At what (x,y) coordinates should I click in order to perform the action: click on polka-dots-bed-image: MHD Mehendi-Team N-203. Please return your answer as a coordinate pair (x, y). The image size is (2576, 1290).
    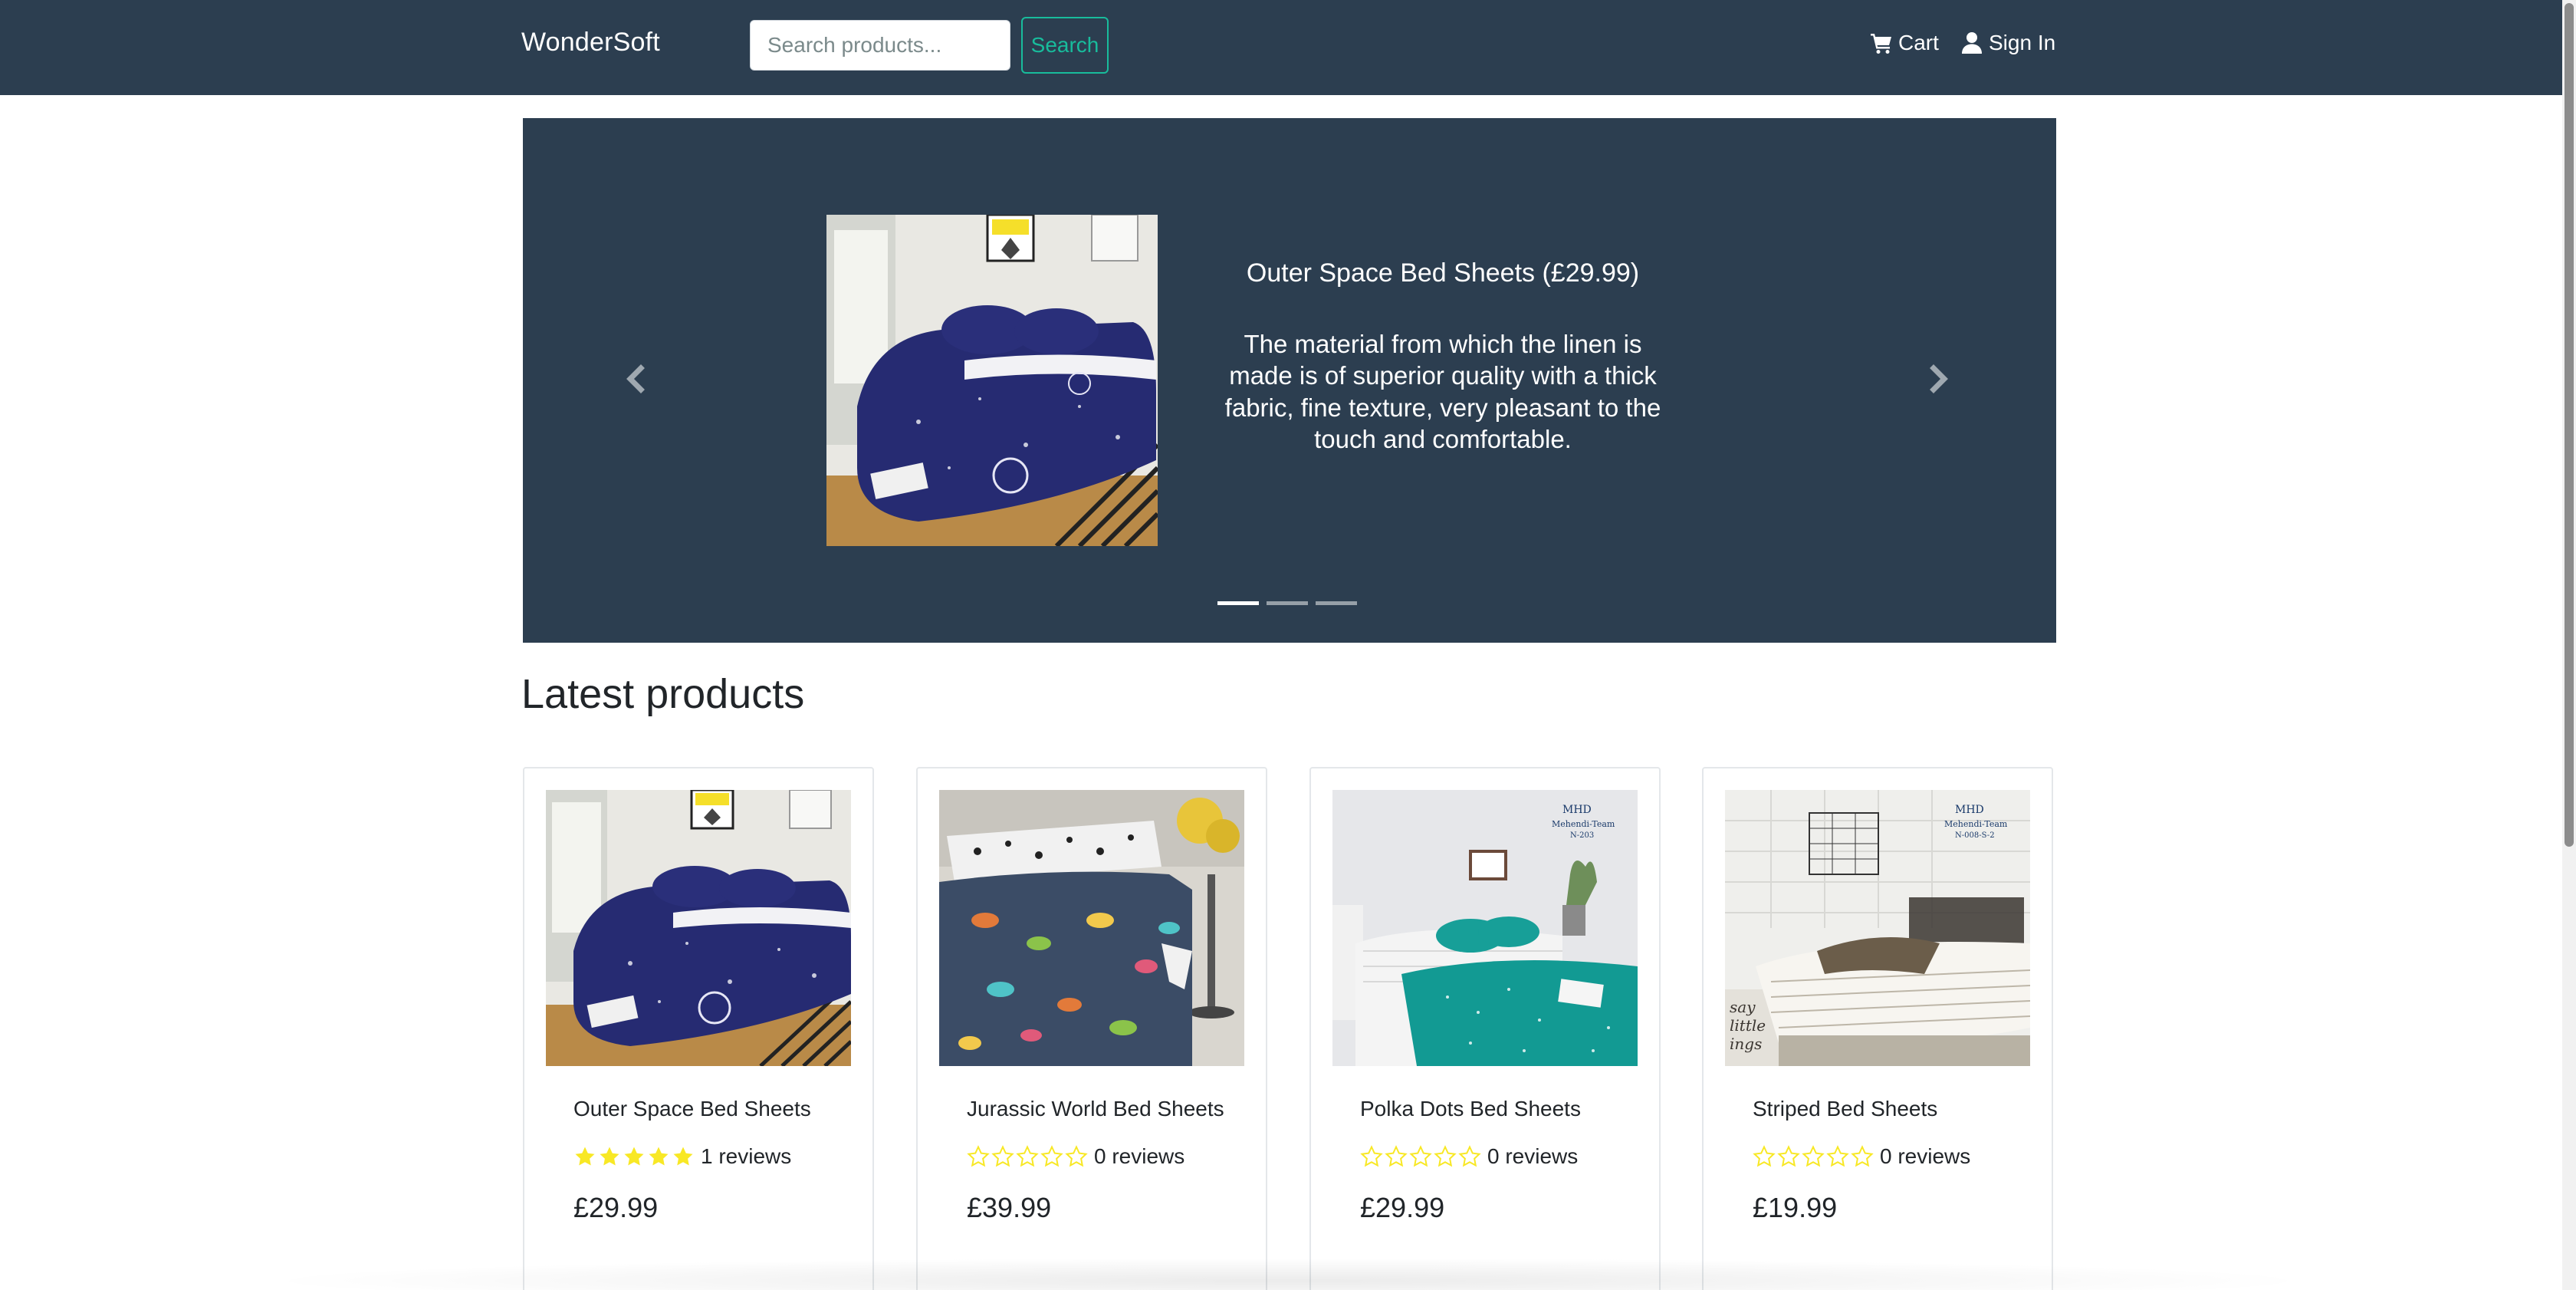
    Looking at the image, I should click on (1485, 928).